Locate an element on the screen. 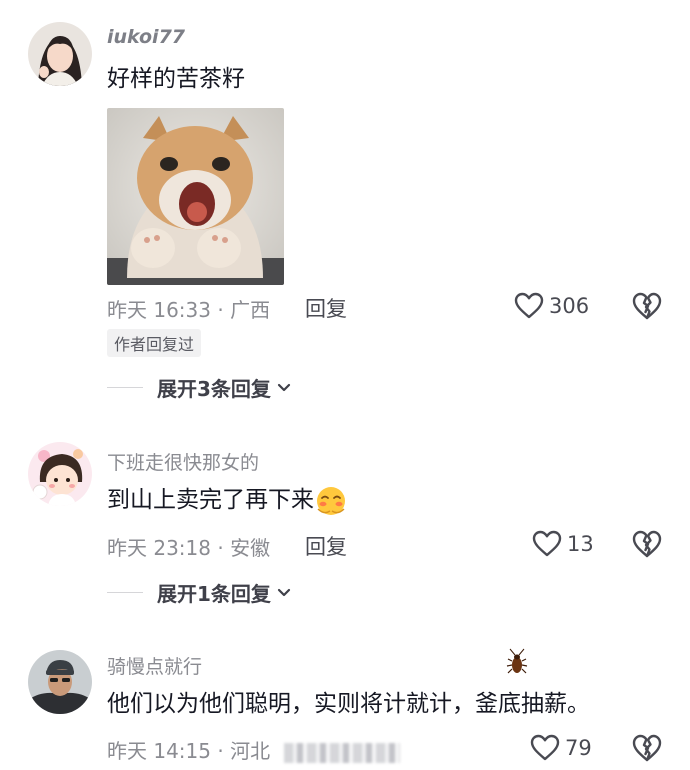 The width and height of the screenshot is (690, 770). comment-image-cat is located at coordinates (195, 196).